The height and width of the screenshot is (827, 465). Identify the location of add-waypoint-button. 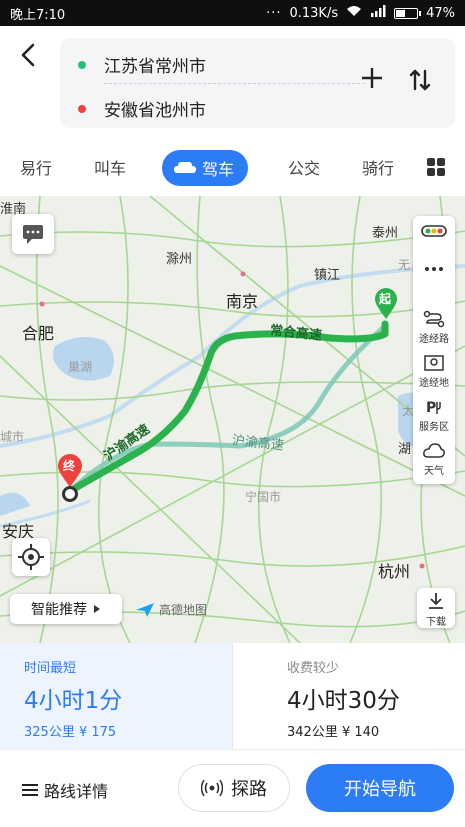
(372, 80).